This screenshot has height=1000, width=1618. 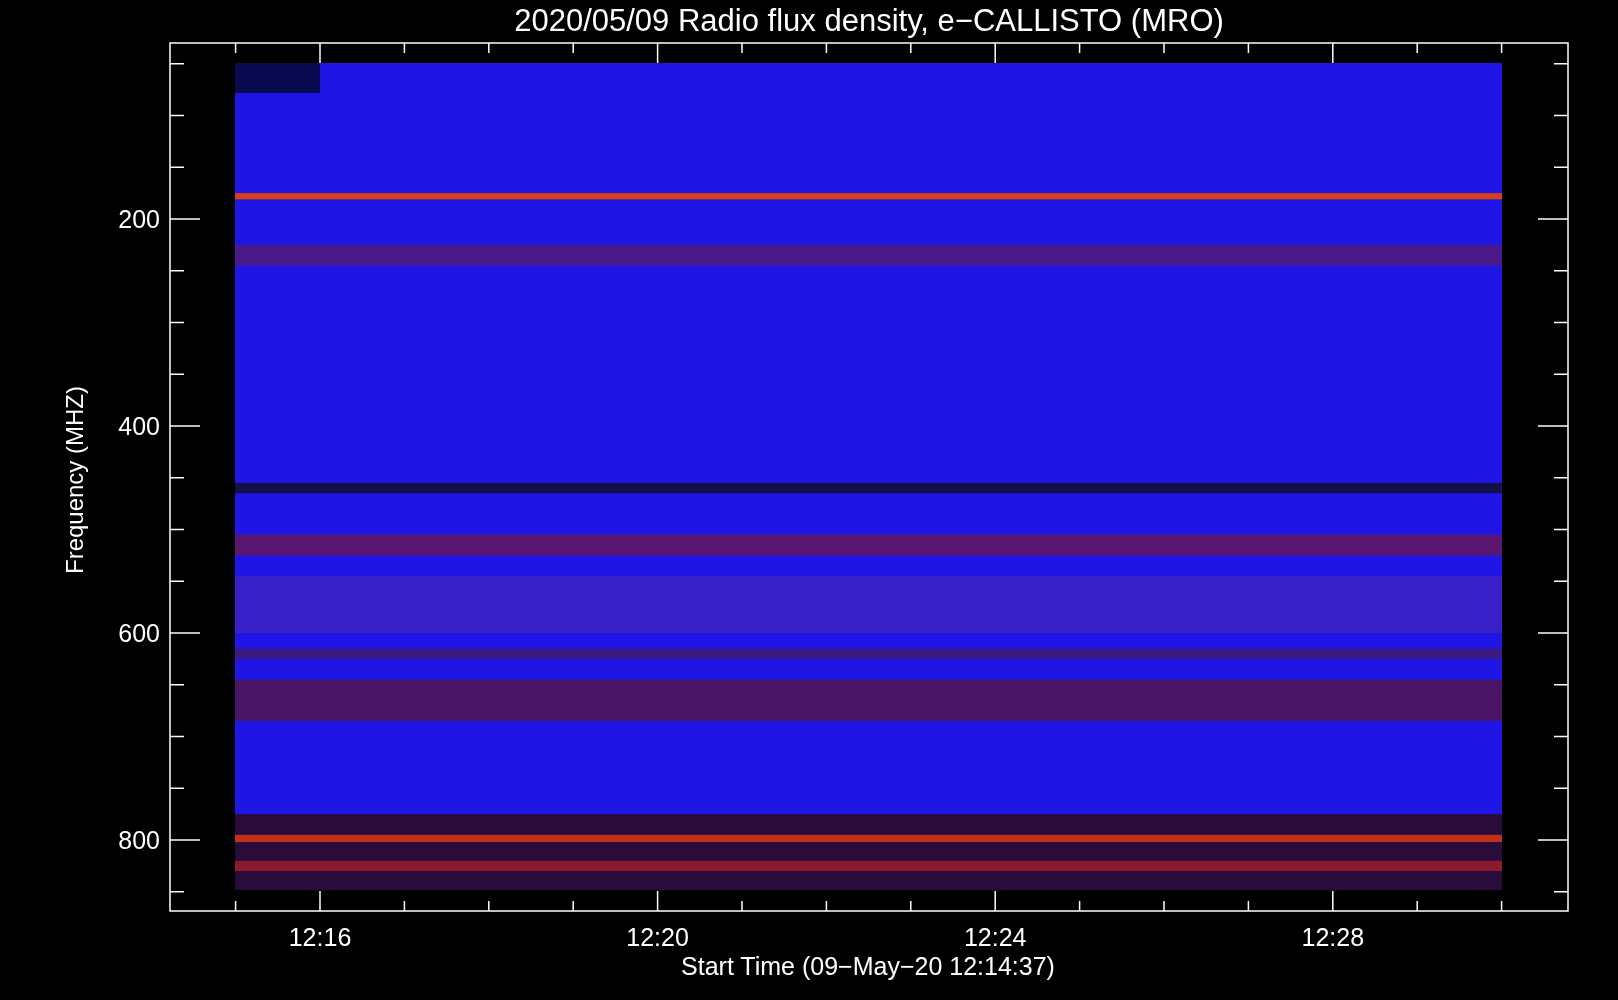 What do you see at coordinates (320, 937) in the screenshot?
I see `x-tick-label: 12:16` at bounding box center [320, 937].